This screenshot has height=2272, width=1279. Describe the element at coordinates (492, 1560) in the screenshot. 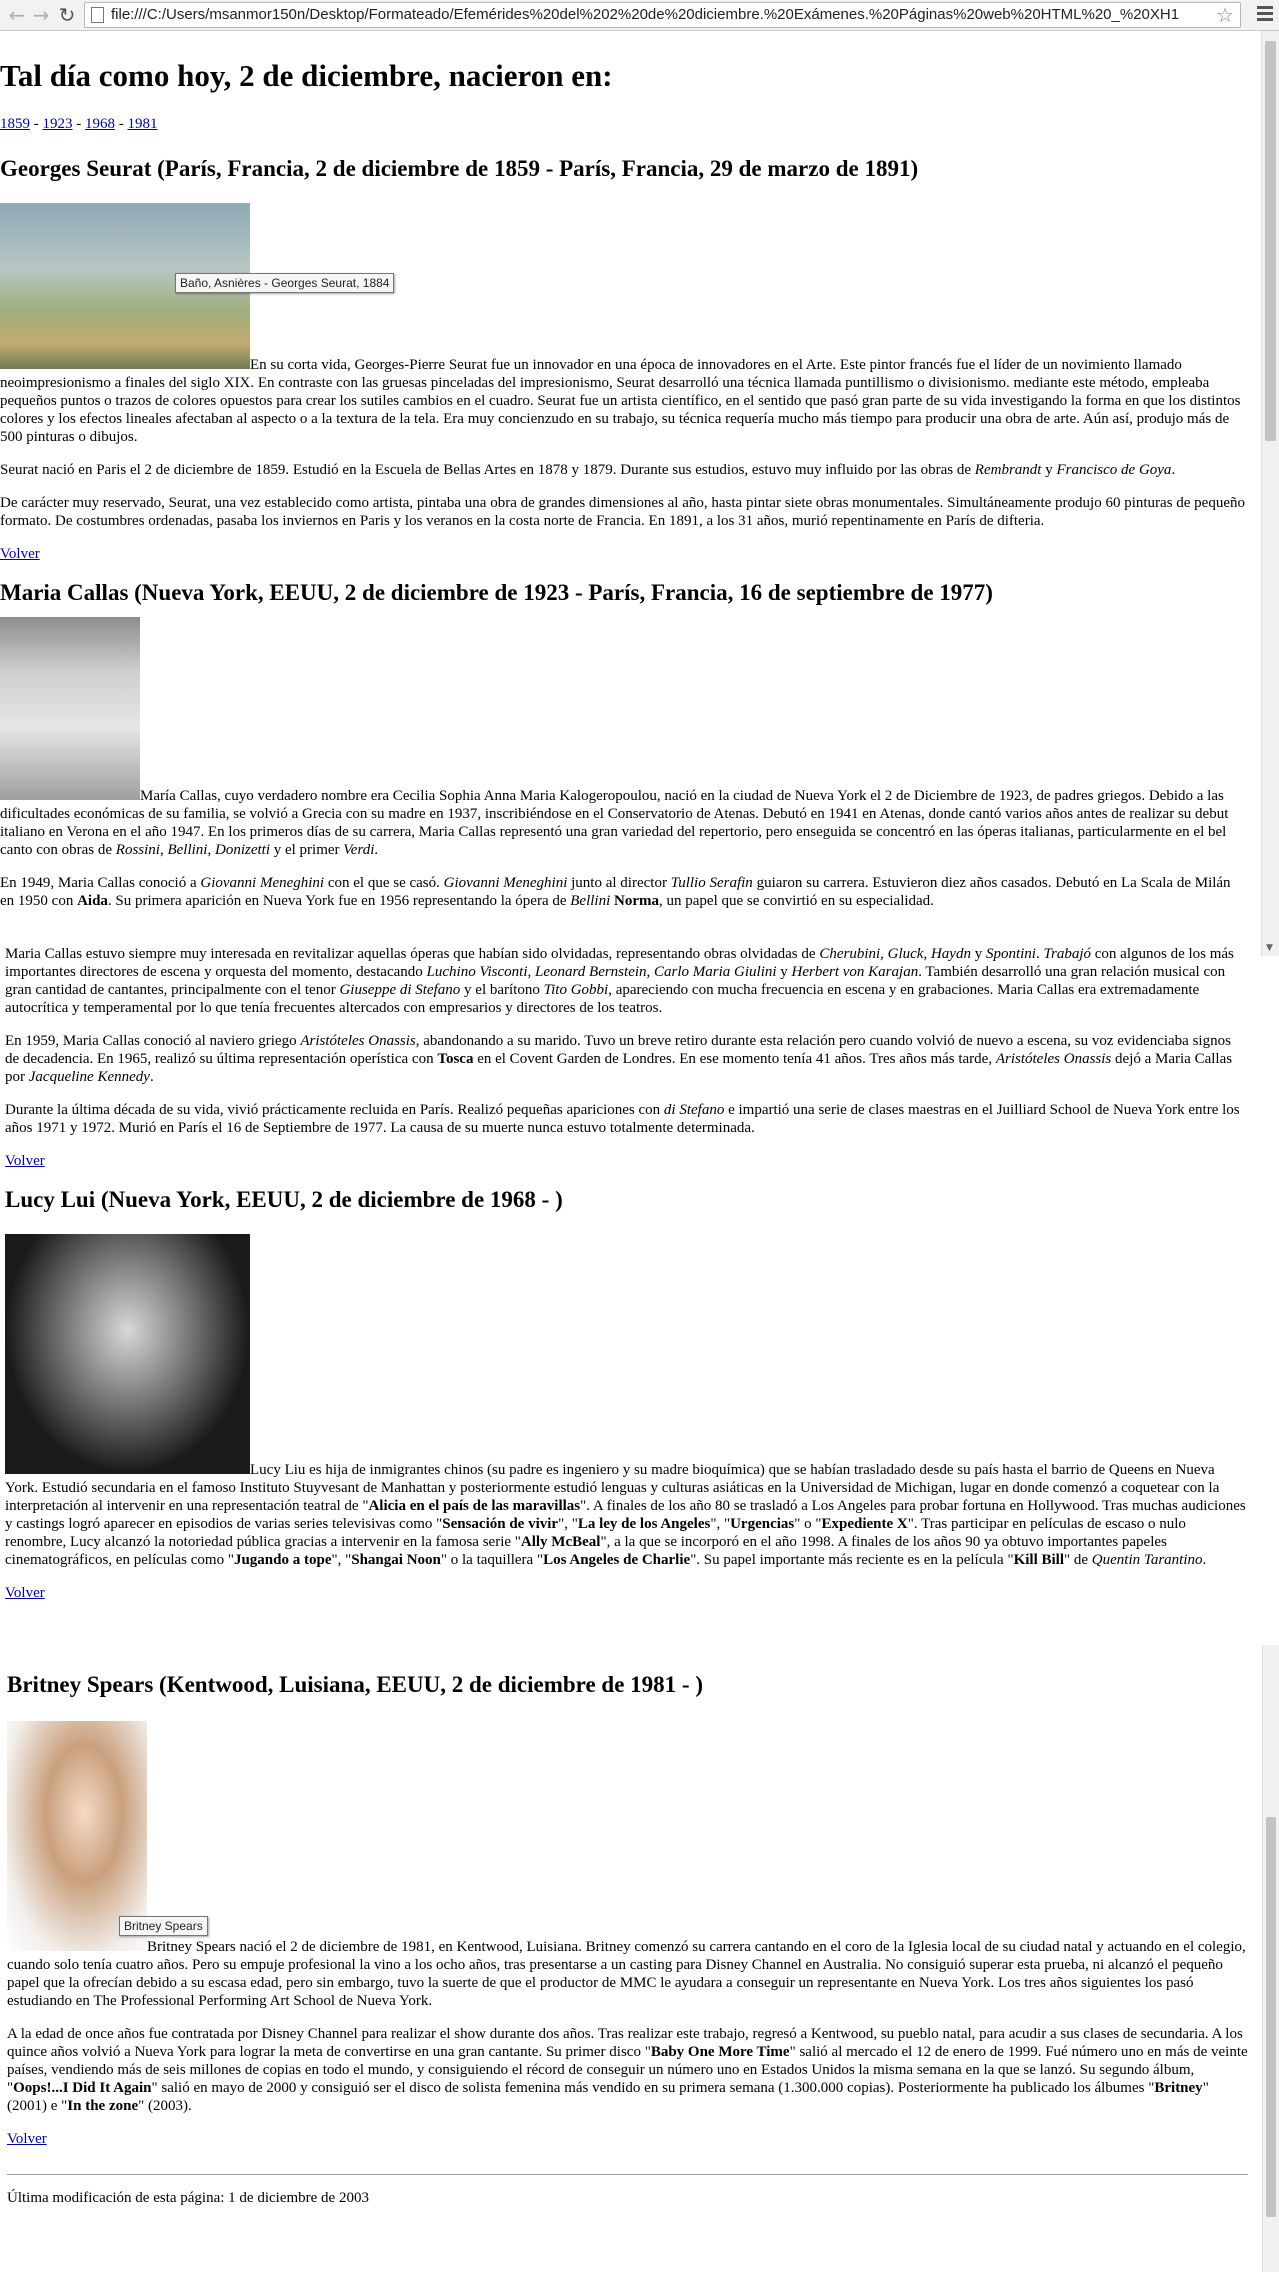

I see `text: " o la taquillera "` at that location.